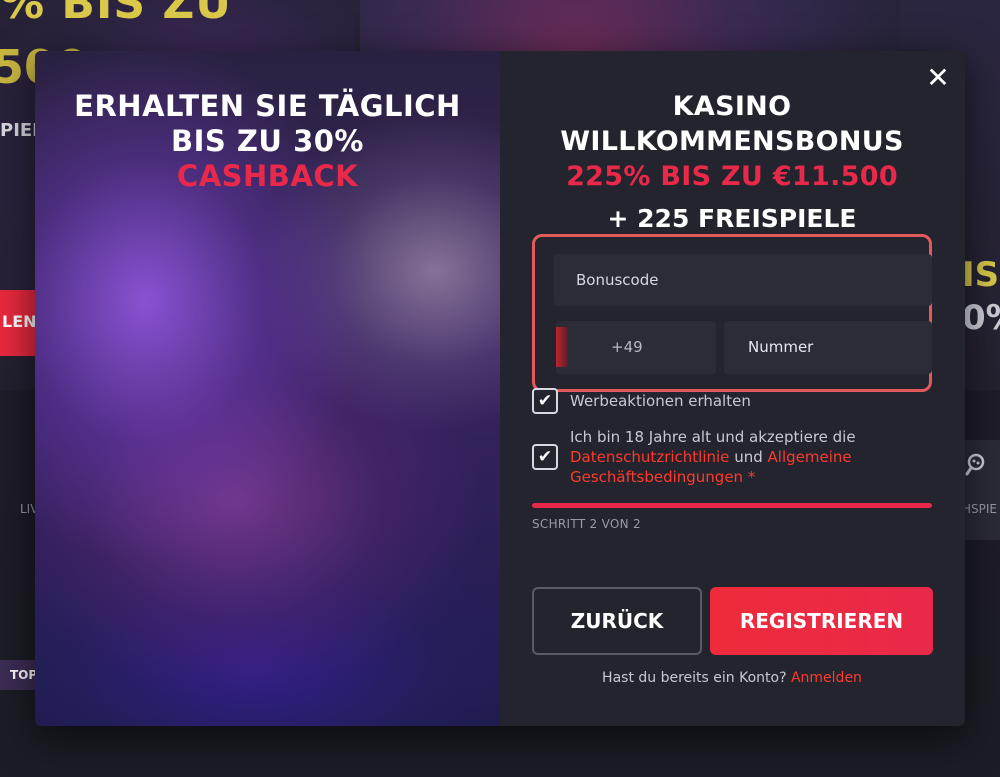 The height and width of the screenshot is (777, 1000). What do you see at coordinates (732, 218) in the screenshot?
I see `offer-free-spins: + 225 FREISPIELE` at bounding box center [732, 218].